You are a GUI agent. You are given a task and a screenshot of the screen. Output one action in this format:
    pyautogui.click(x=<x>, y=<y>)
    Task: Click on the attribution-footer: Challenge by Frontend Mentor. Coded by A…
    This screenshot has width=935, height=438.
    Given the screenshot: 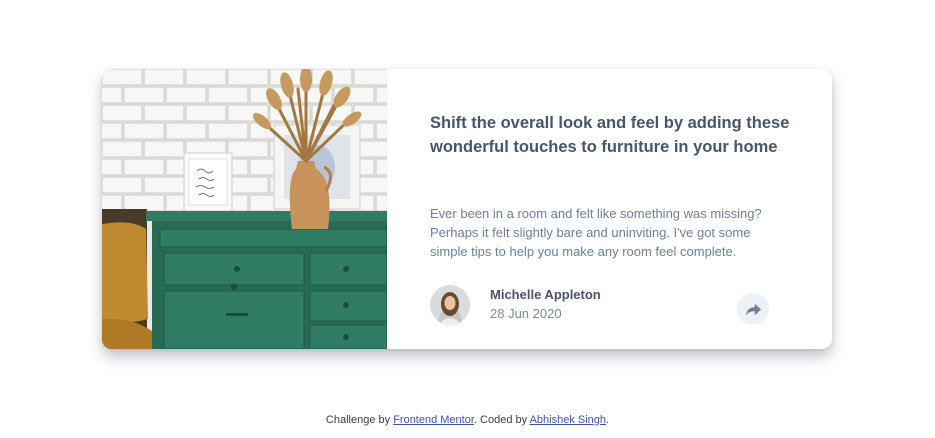 What is the action you would take?
    pyautogui.click(x=467, y=420)
    